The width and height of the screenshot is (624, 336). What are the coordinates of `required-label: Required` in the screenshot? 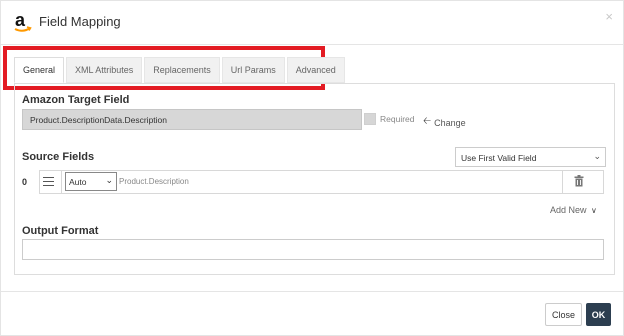 It's located at (397, 119).